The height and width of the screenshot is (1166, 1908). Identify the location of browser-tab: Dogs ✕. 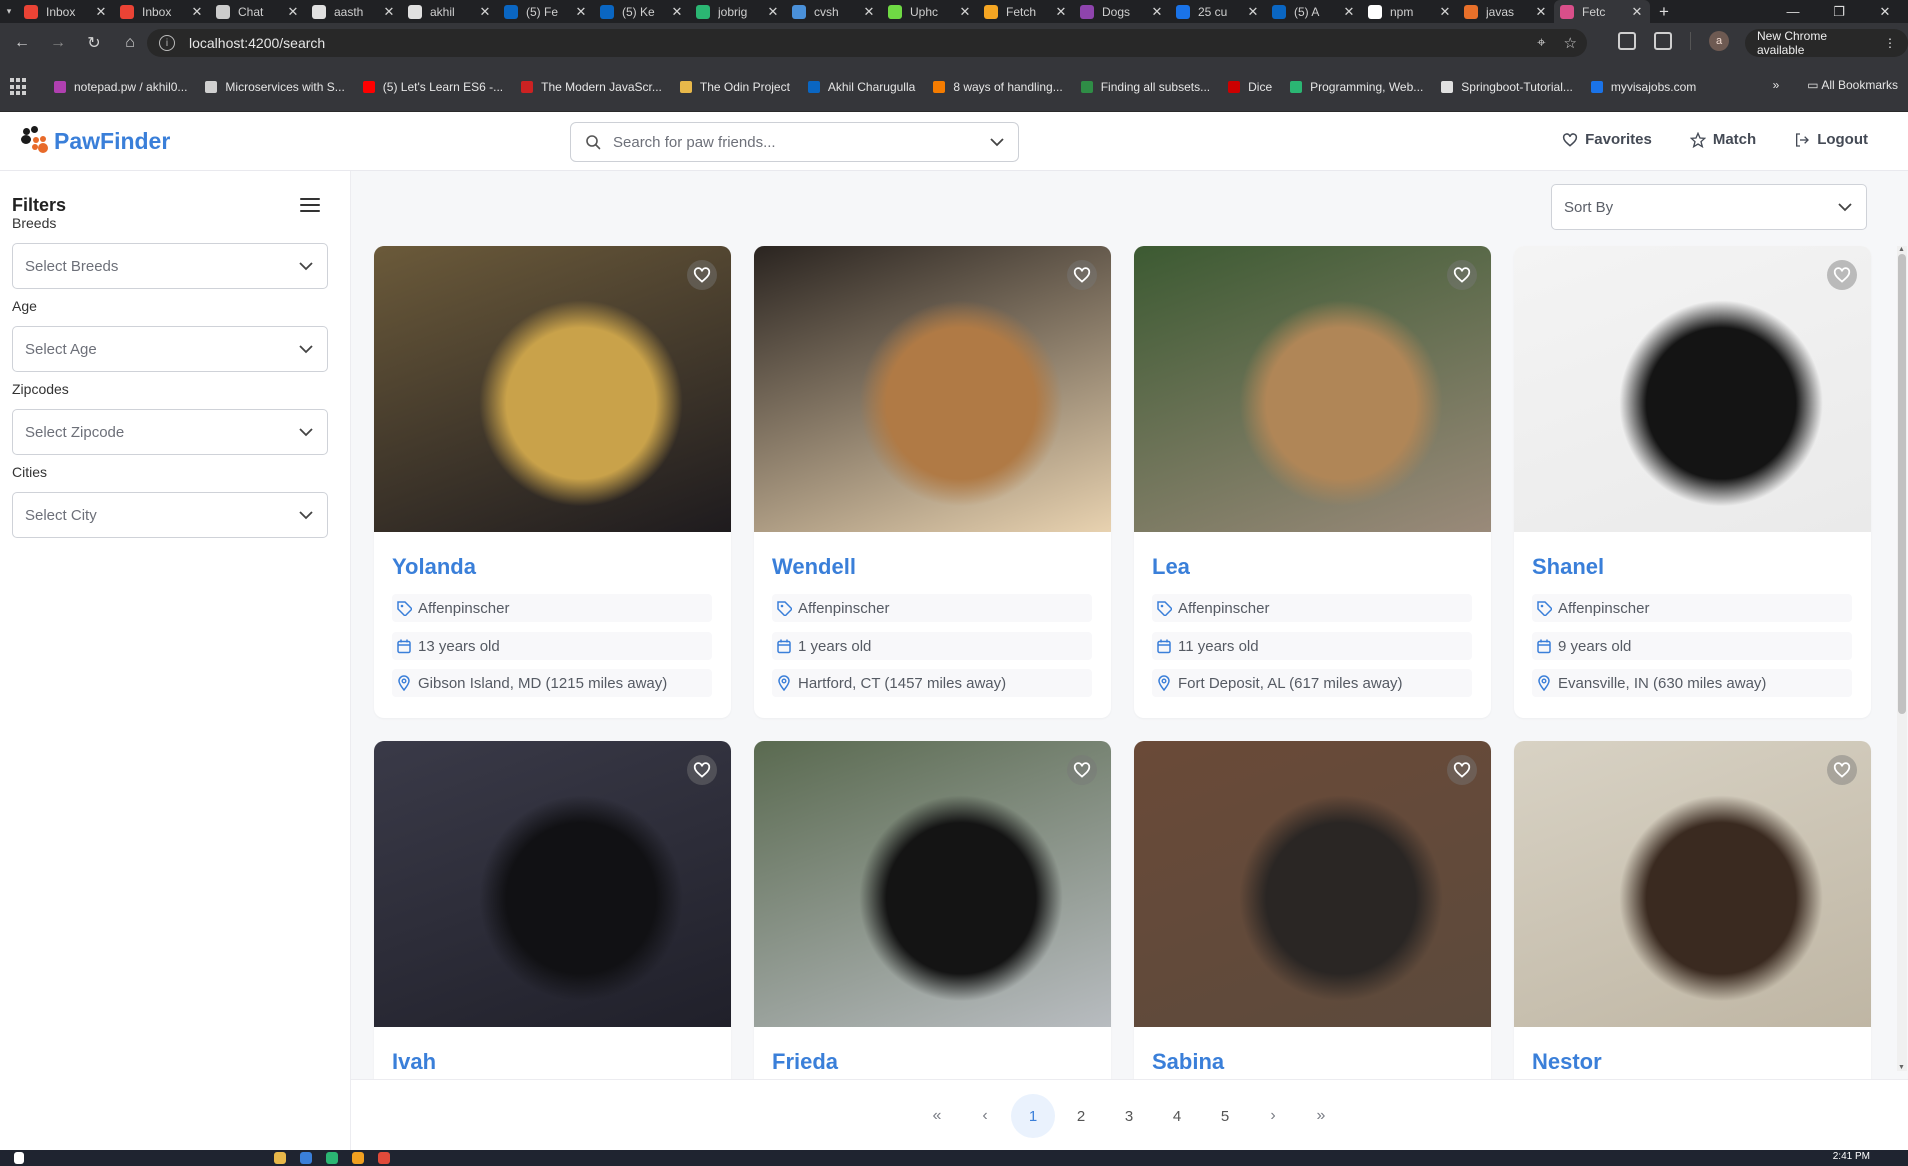
(1122, 11).